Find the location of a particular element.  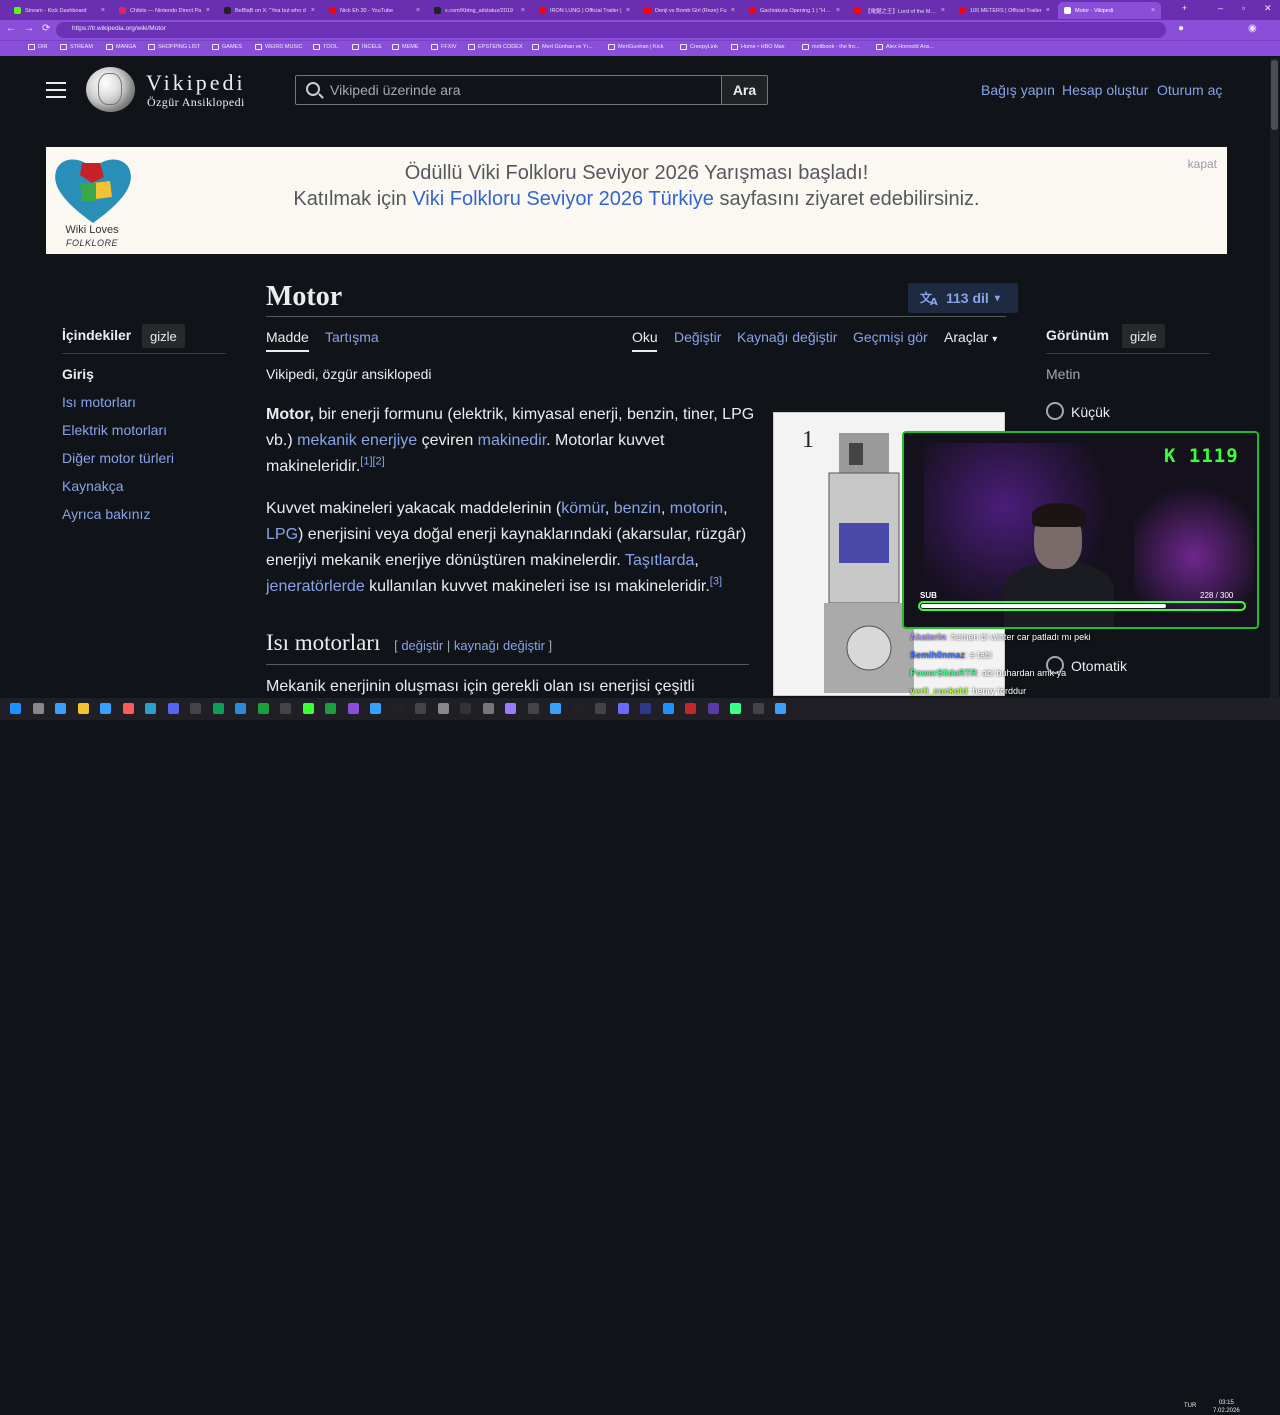

toc-item: Ayrıca bakınız is located at coordinates (106, 514).